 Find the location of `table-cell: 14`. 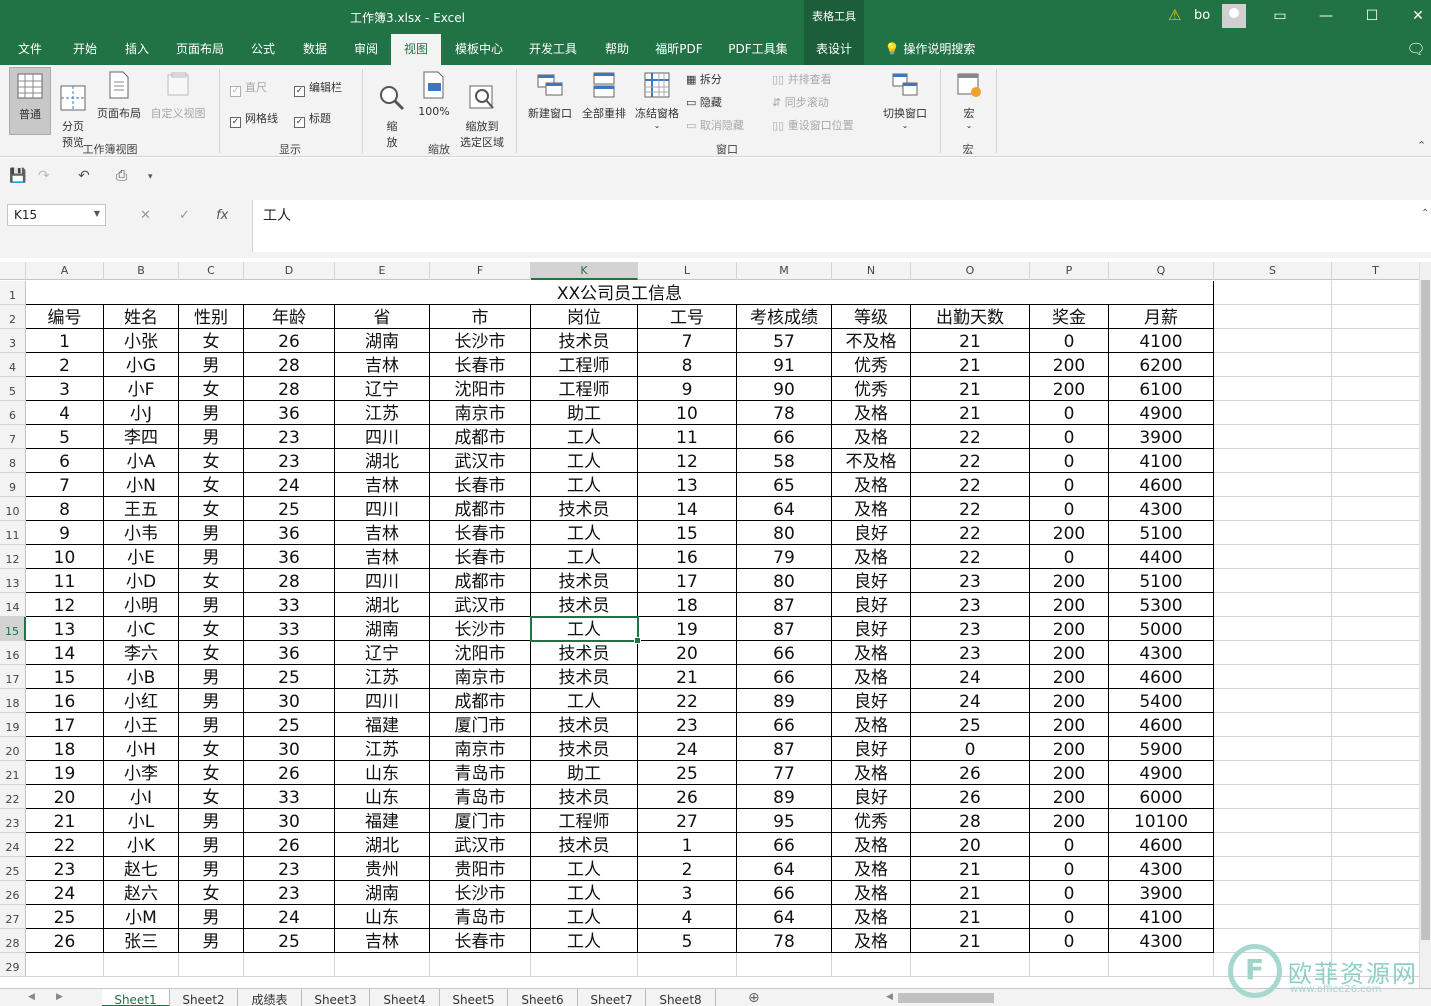

table-cell: 14 is located at coordinates (65, 653).